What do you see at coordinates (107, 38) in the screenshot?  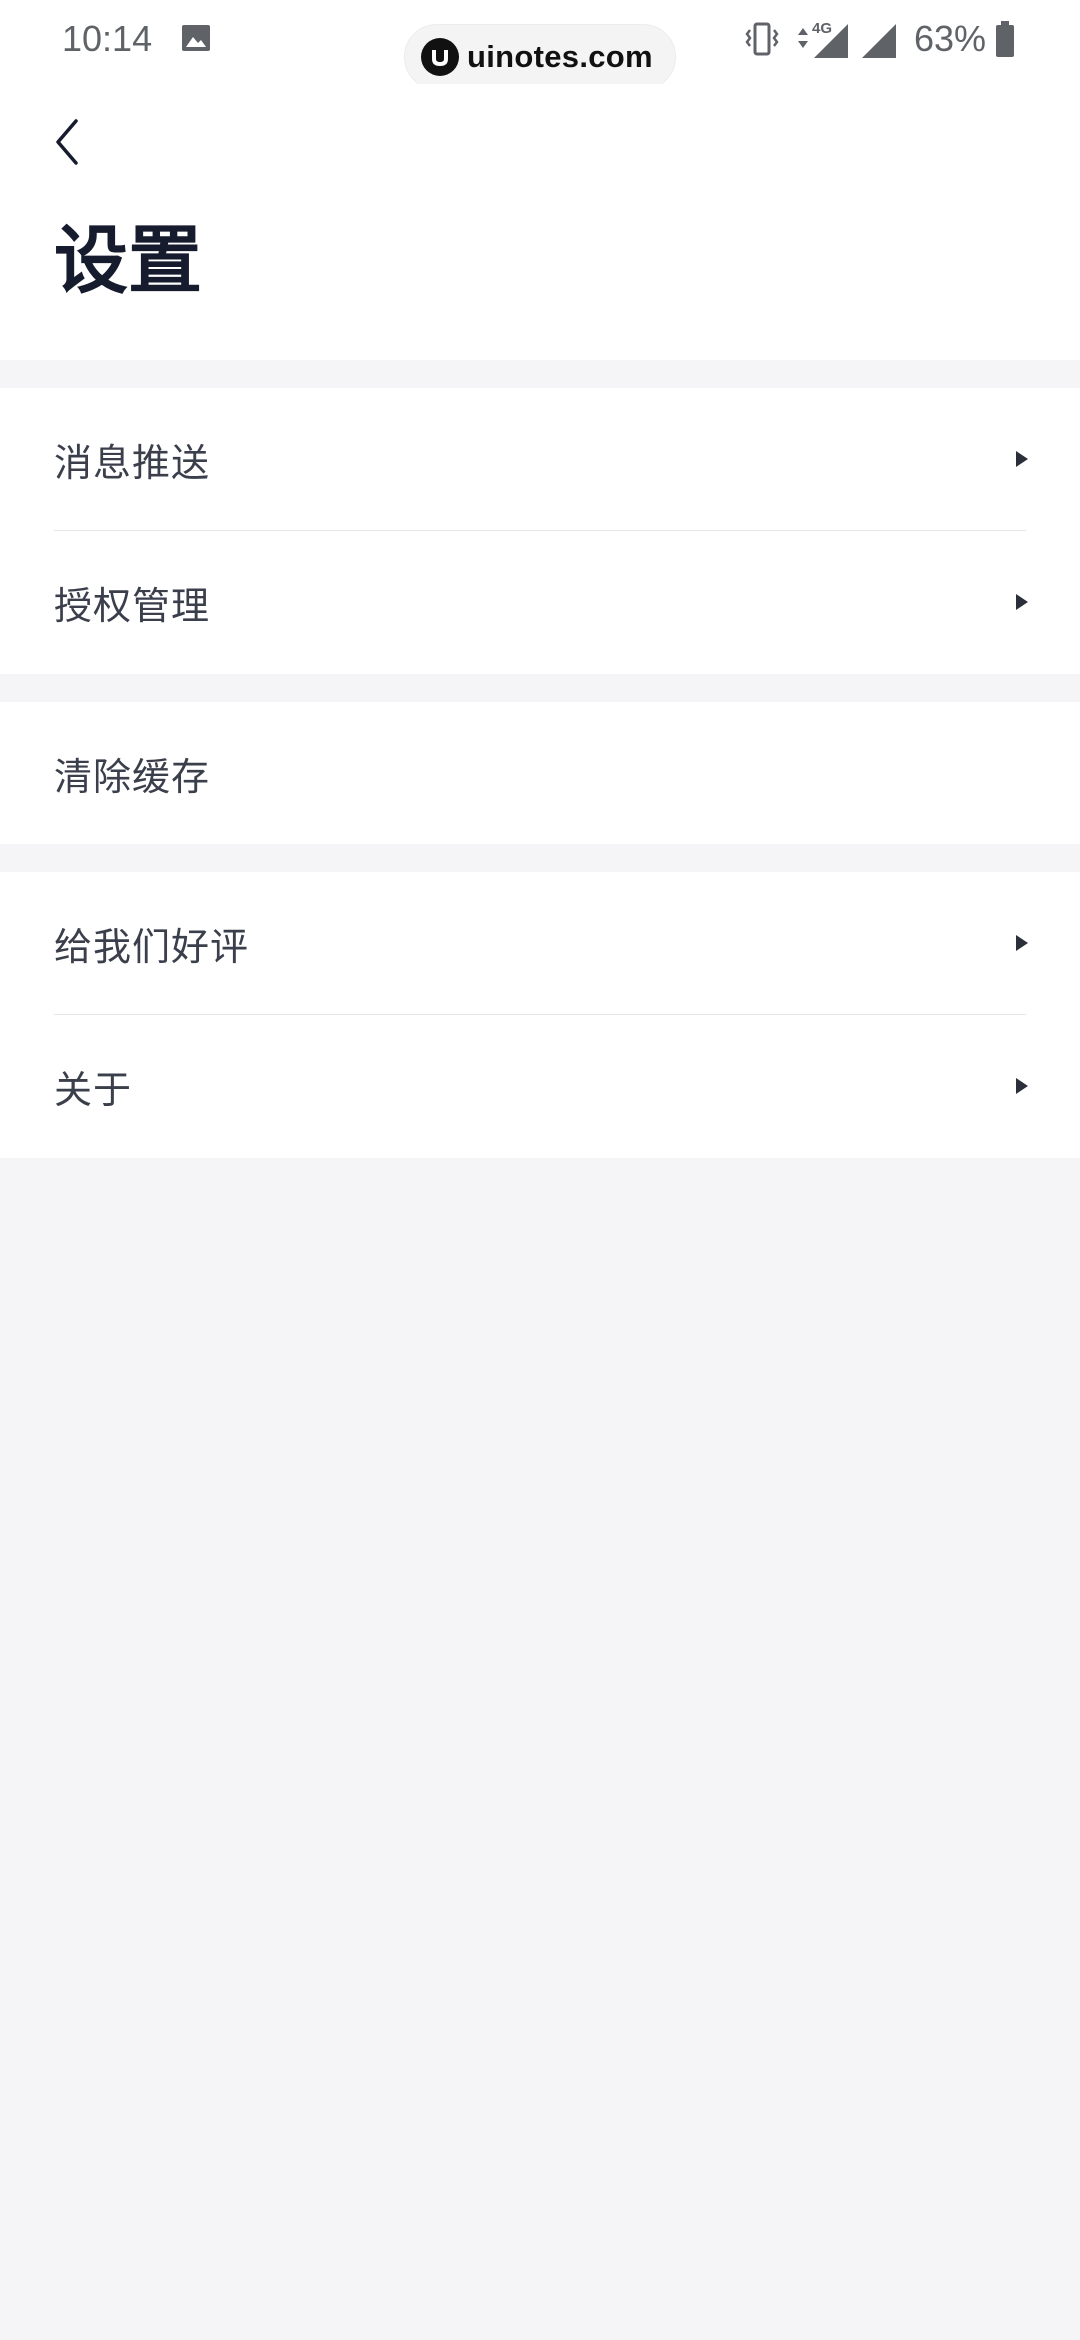 I see `status-time: 10:14` at bounding box center [107, 38].